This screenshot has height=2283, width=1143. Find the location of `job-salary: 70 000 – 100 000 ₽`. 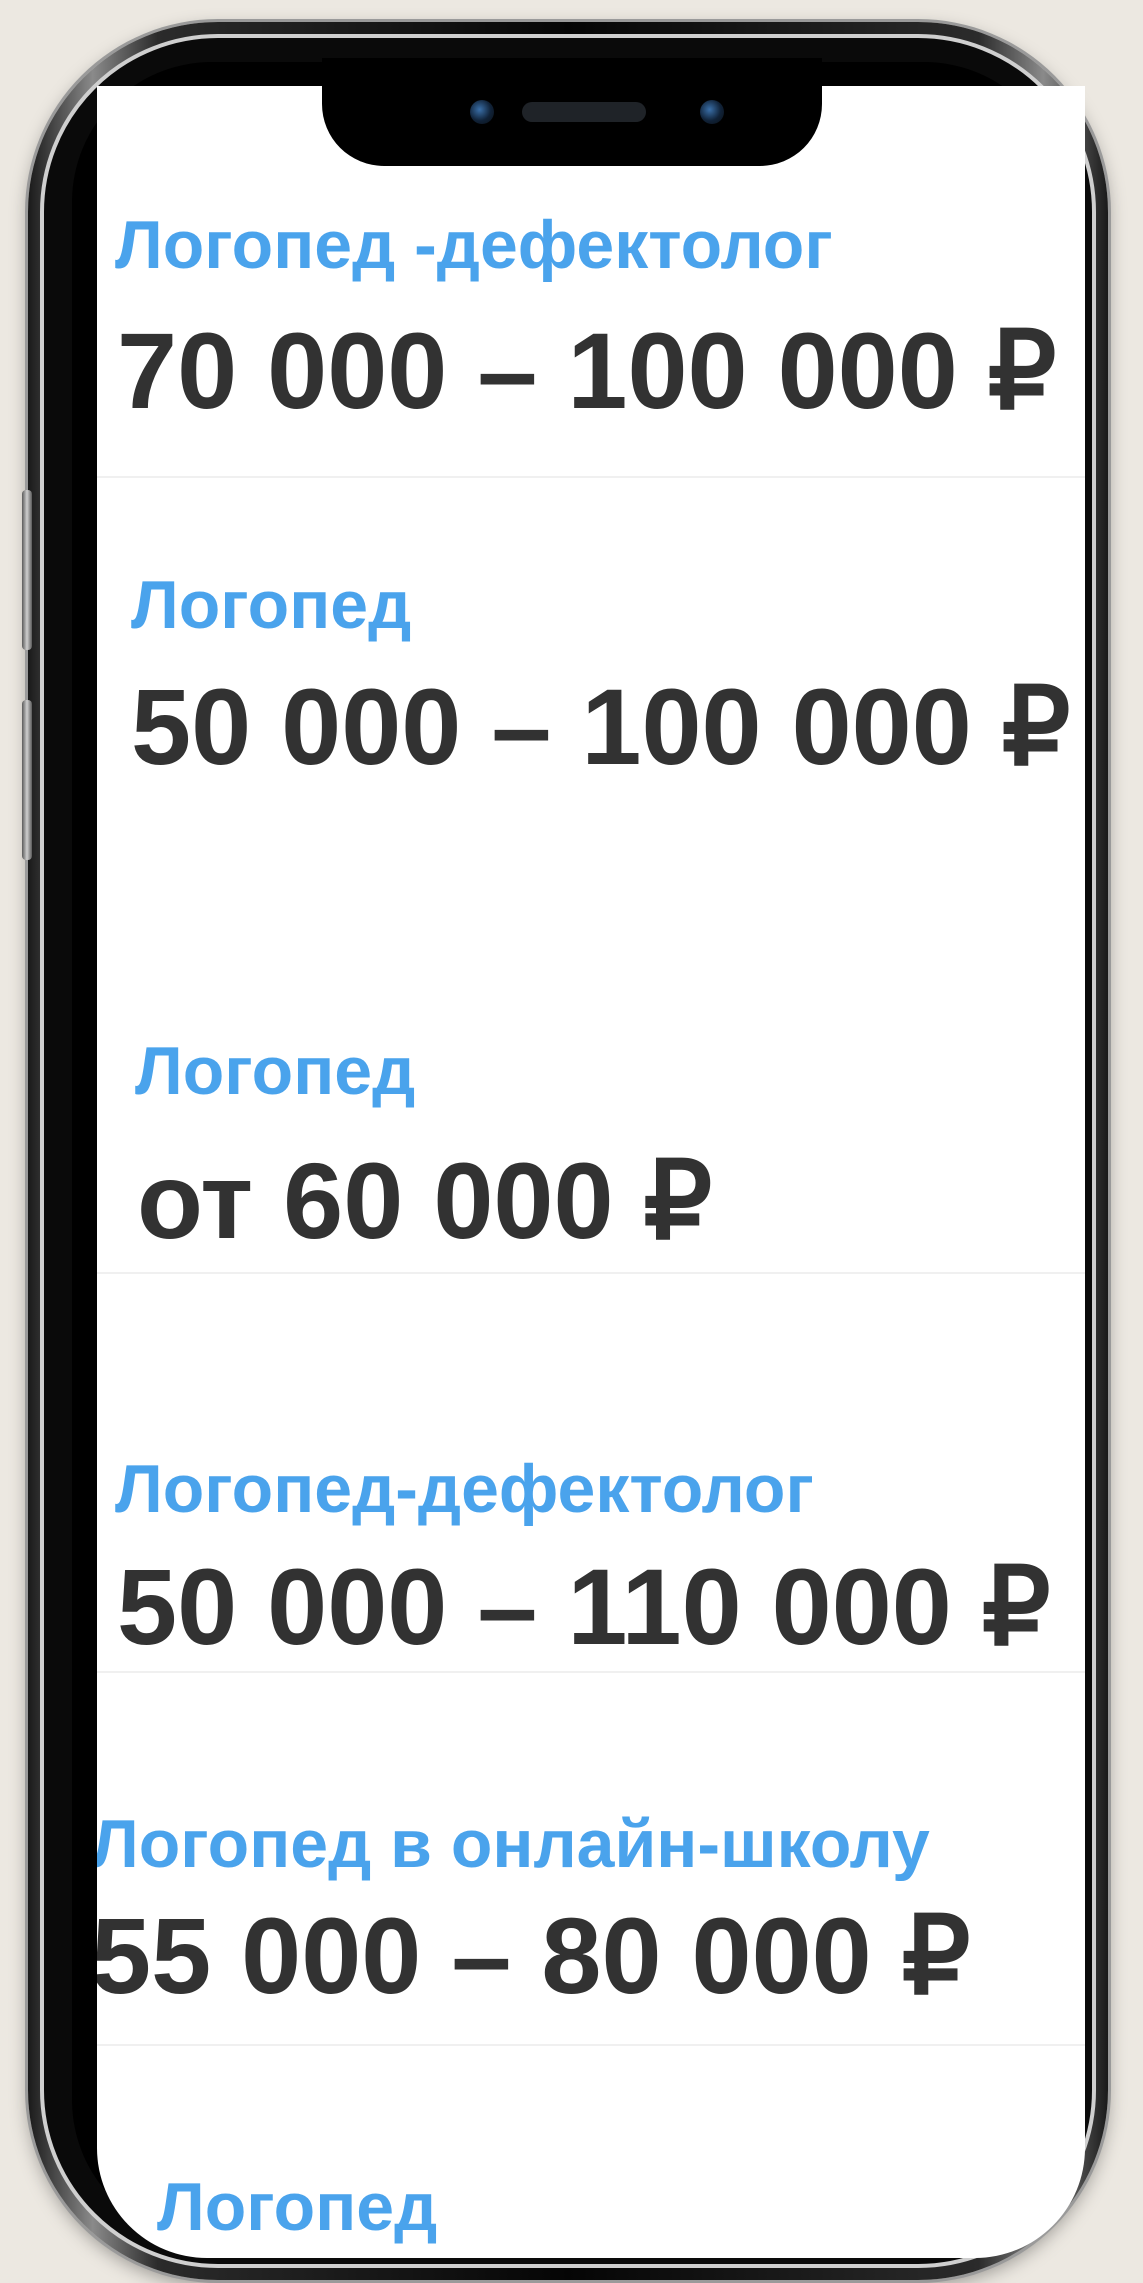

job-salary: 70 000 – 100 000 ₽ is located at coordinates (587, 370).